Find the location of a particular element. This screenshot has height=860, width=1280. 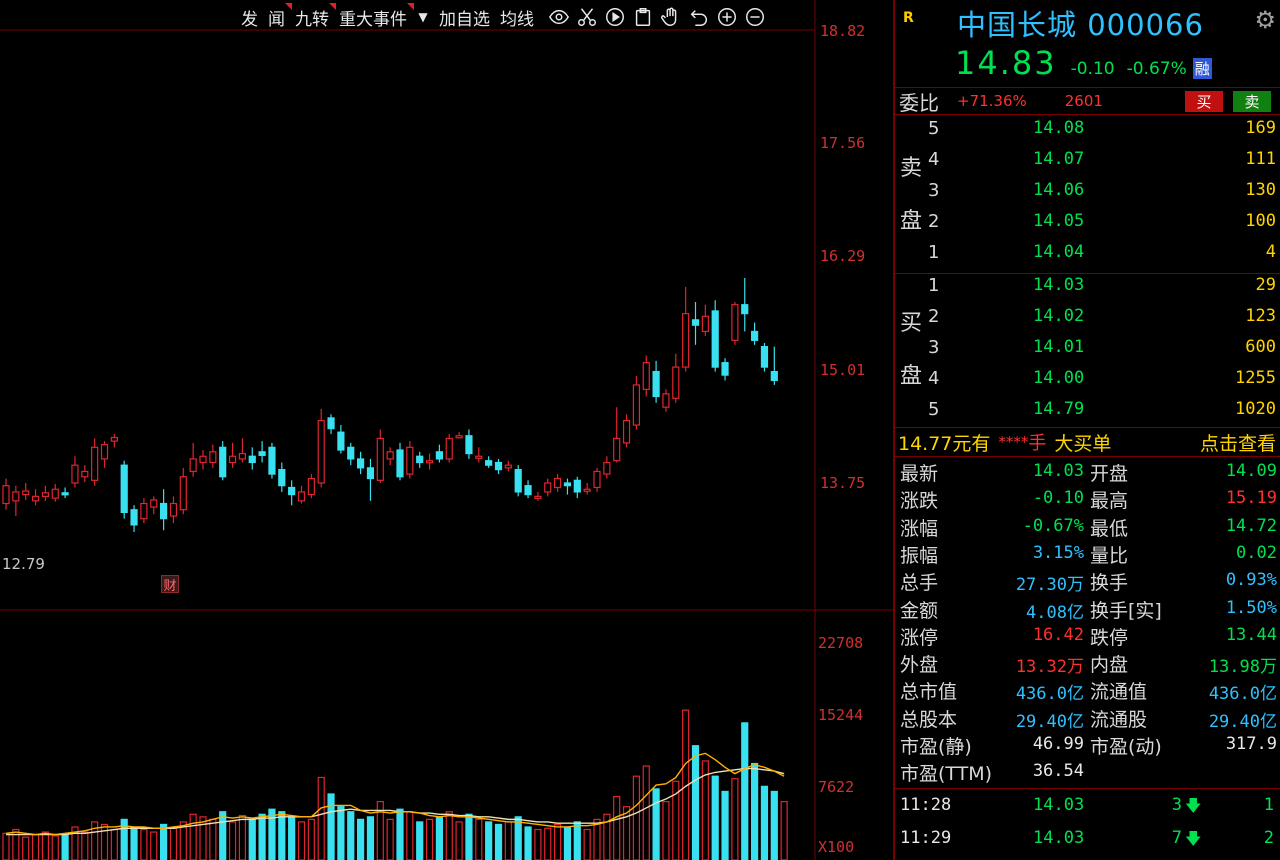

stat-label: 量比 is located at coordinates (1109, 555).